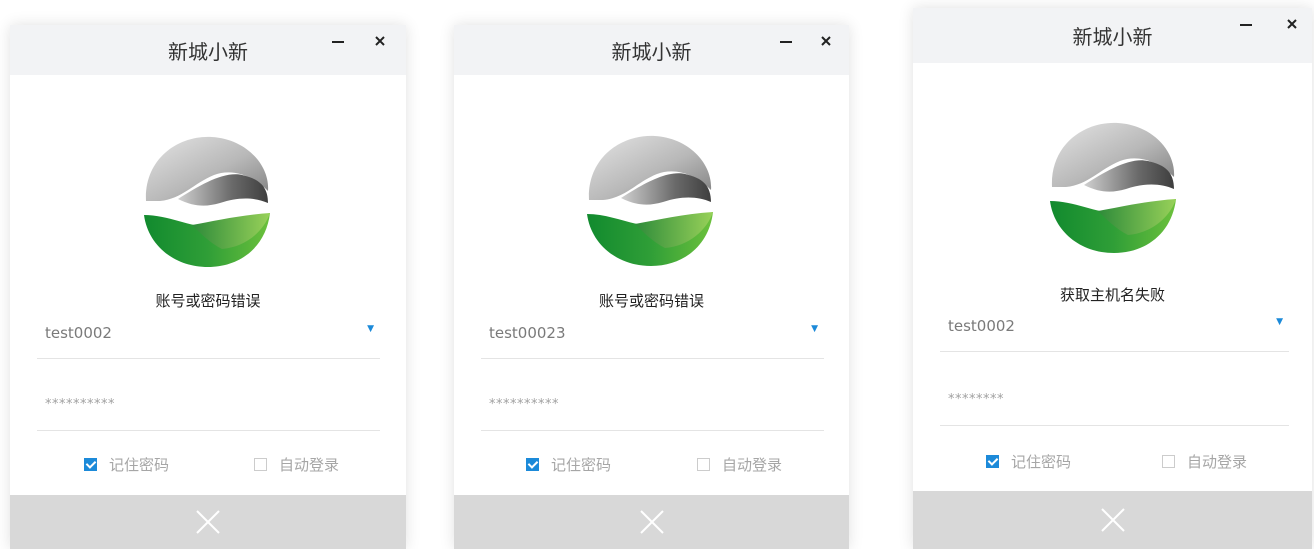  Describe the element at coordinates (652, 336) in the screenshot. I see `username-field: test00023 ▼` at that location.